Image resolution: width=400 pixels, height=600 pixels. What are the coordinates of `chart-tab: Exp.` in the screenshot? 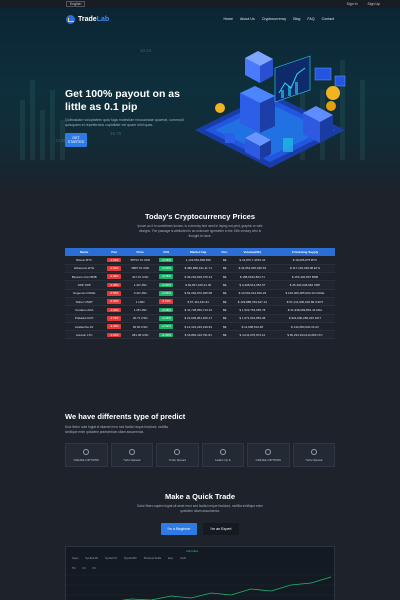 It's located at (170, 558).